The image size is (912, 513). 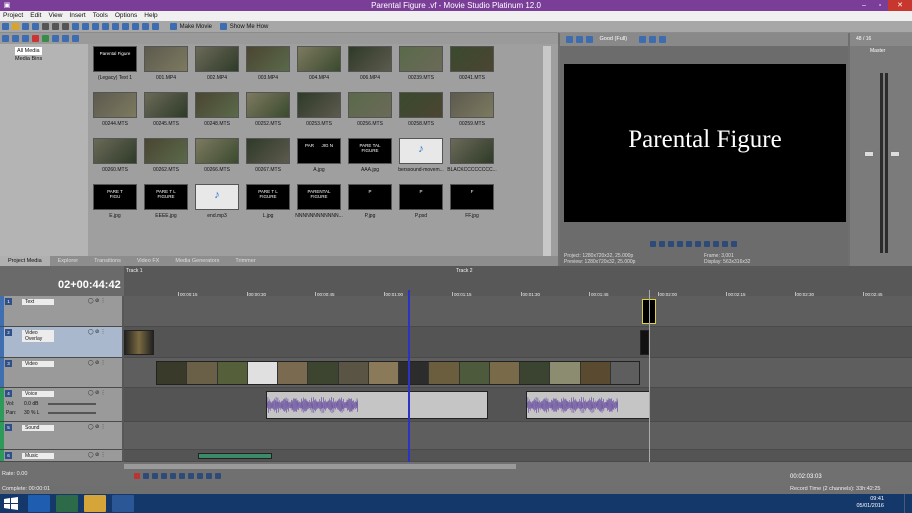 What do you see at coordinates (134, 271) in the screenshot?
I see `marker-1: Track 1` at bounding box center [134, 271].